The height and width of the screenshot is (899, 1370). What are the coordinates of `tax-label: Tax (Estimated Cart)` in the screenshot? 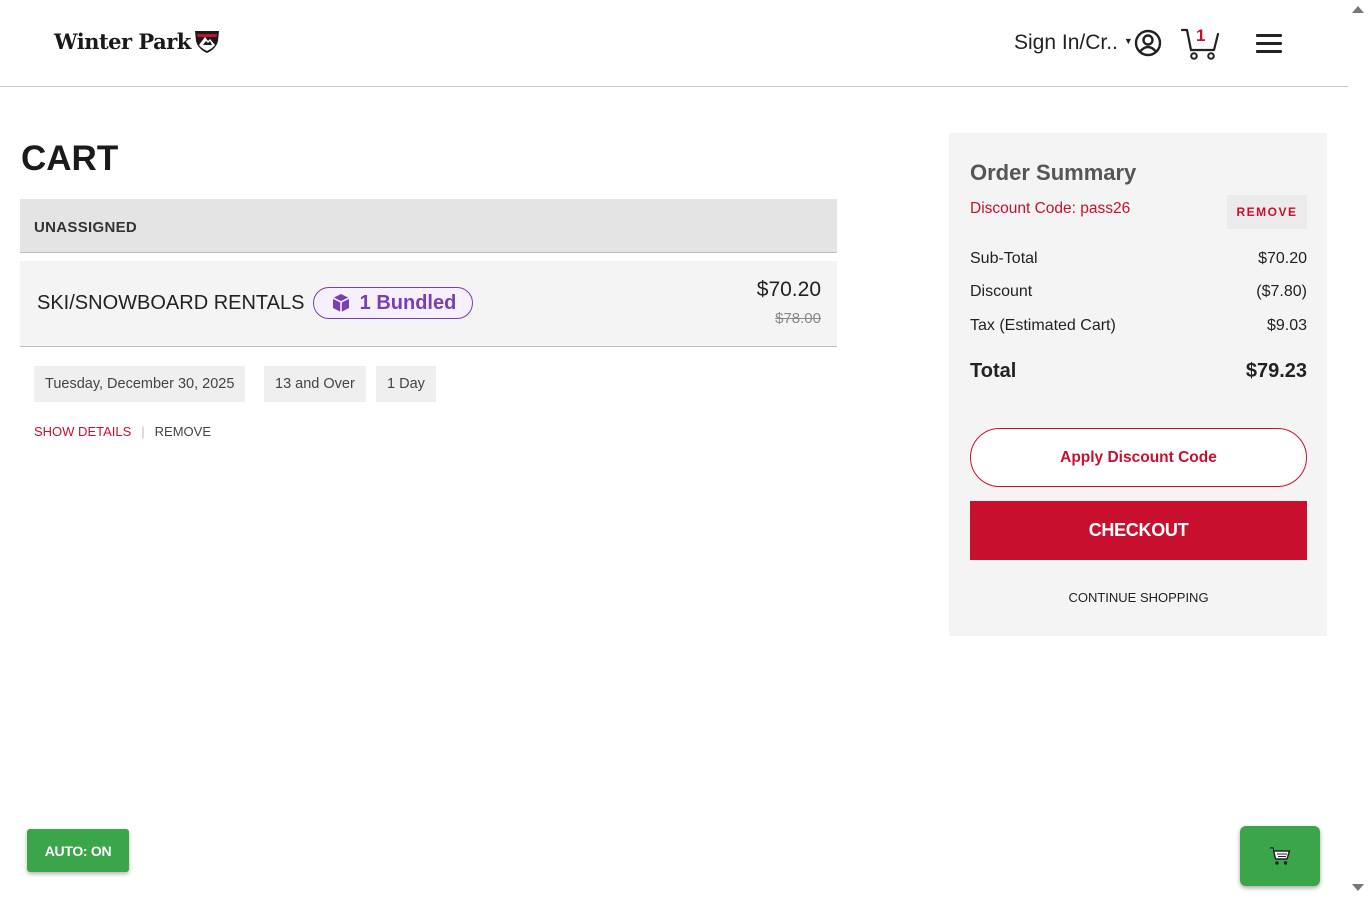 It's located at (1043, 325).